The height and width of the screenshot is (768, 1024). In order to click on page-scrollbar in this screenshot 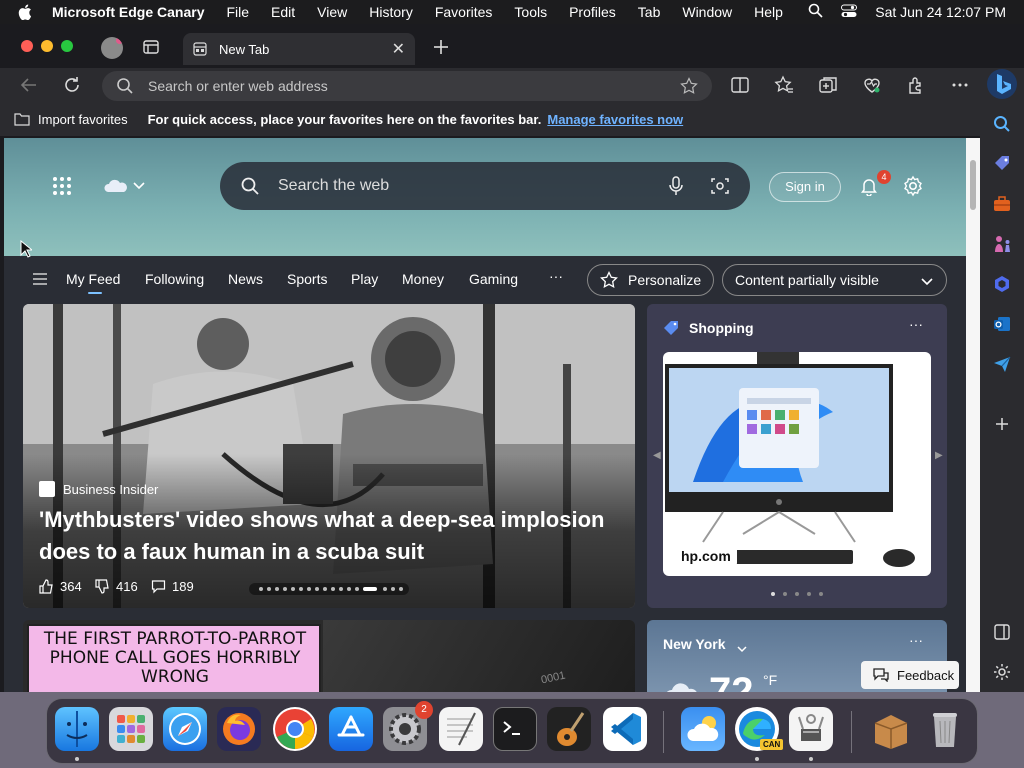, I will do `click(973, 415)`.